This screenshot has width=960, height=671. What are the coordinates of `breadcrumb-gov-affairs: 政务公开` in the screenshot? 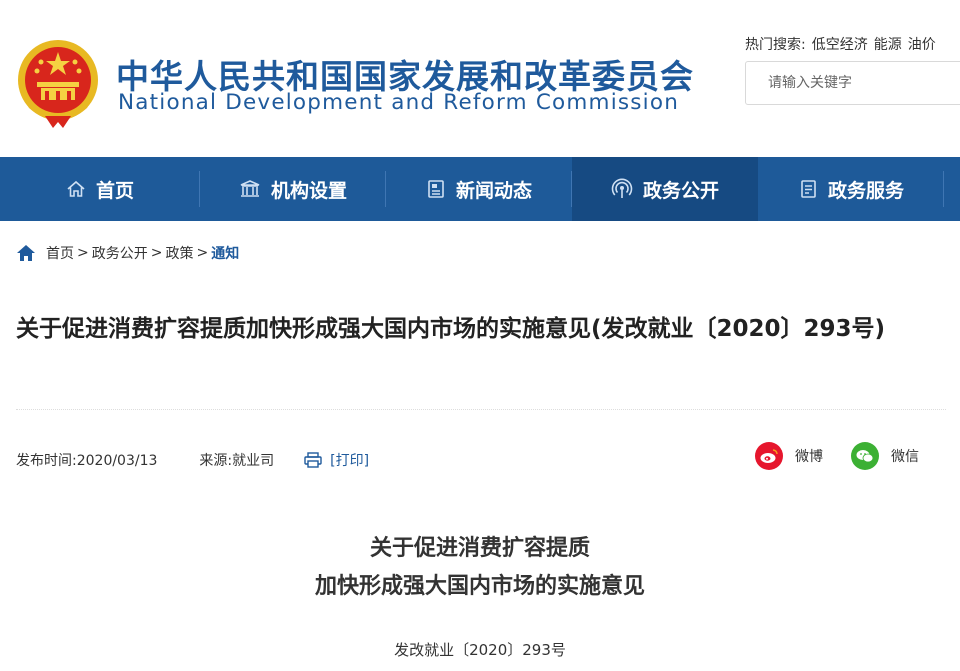 It's located at (120, 253).